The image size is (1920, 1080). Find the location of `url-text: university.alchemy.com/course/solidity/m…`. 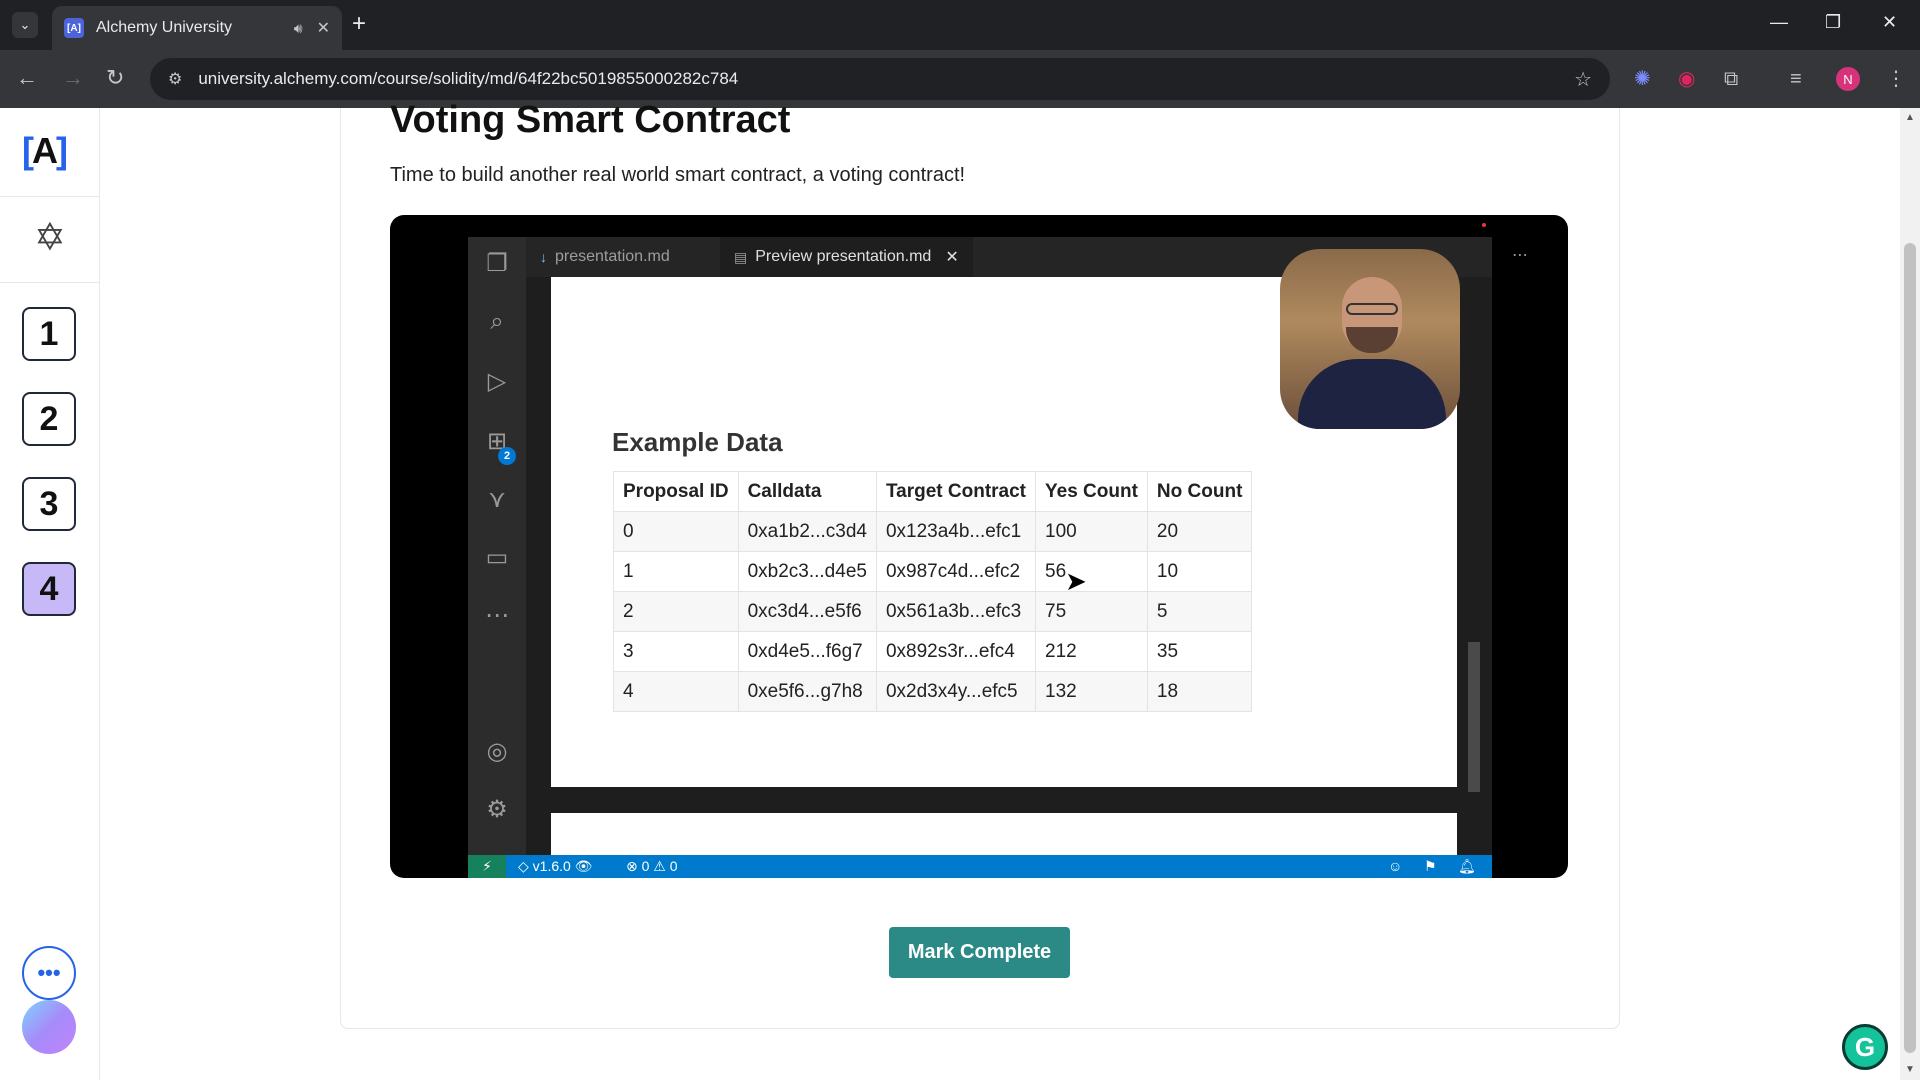

url-text: university.alchemy.com/course/solidity/m… is located at coordinates (468, 78).